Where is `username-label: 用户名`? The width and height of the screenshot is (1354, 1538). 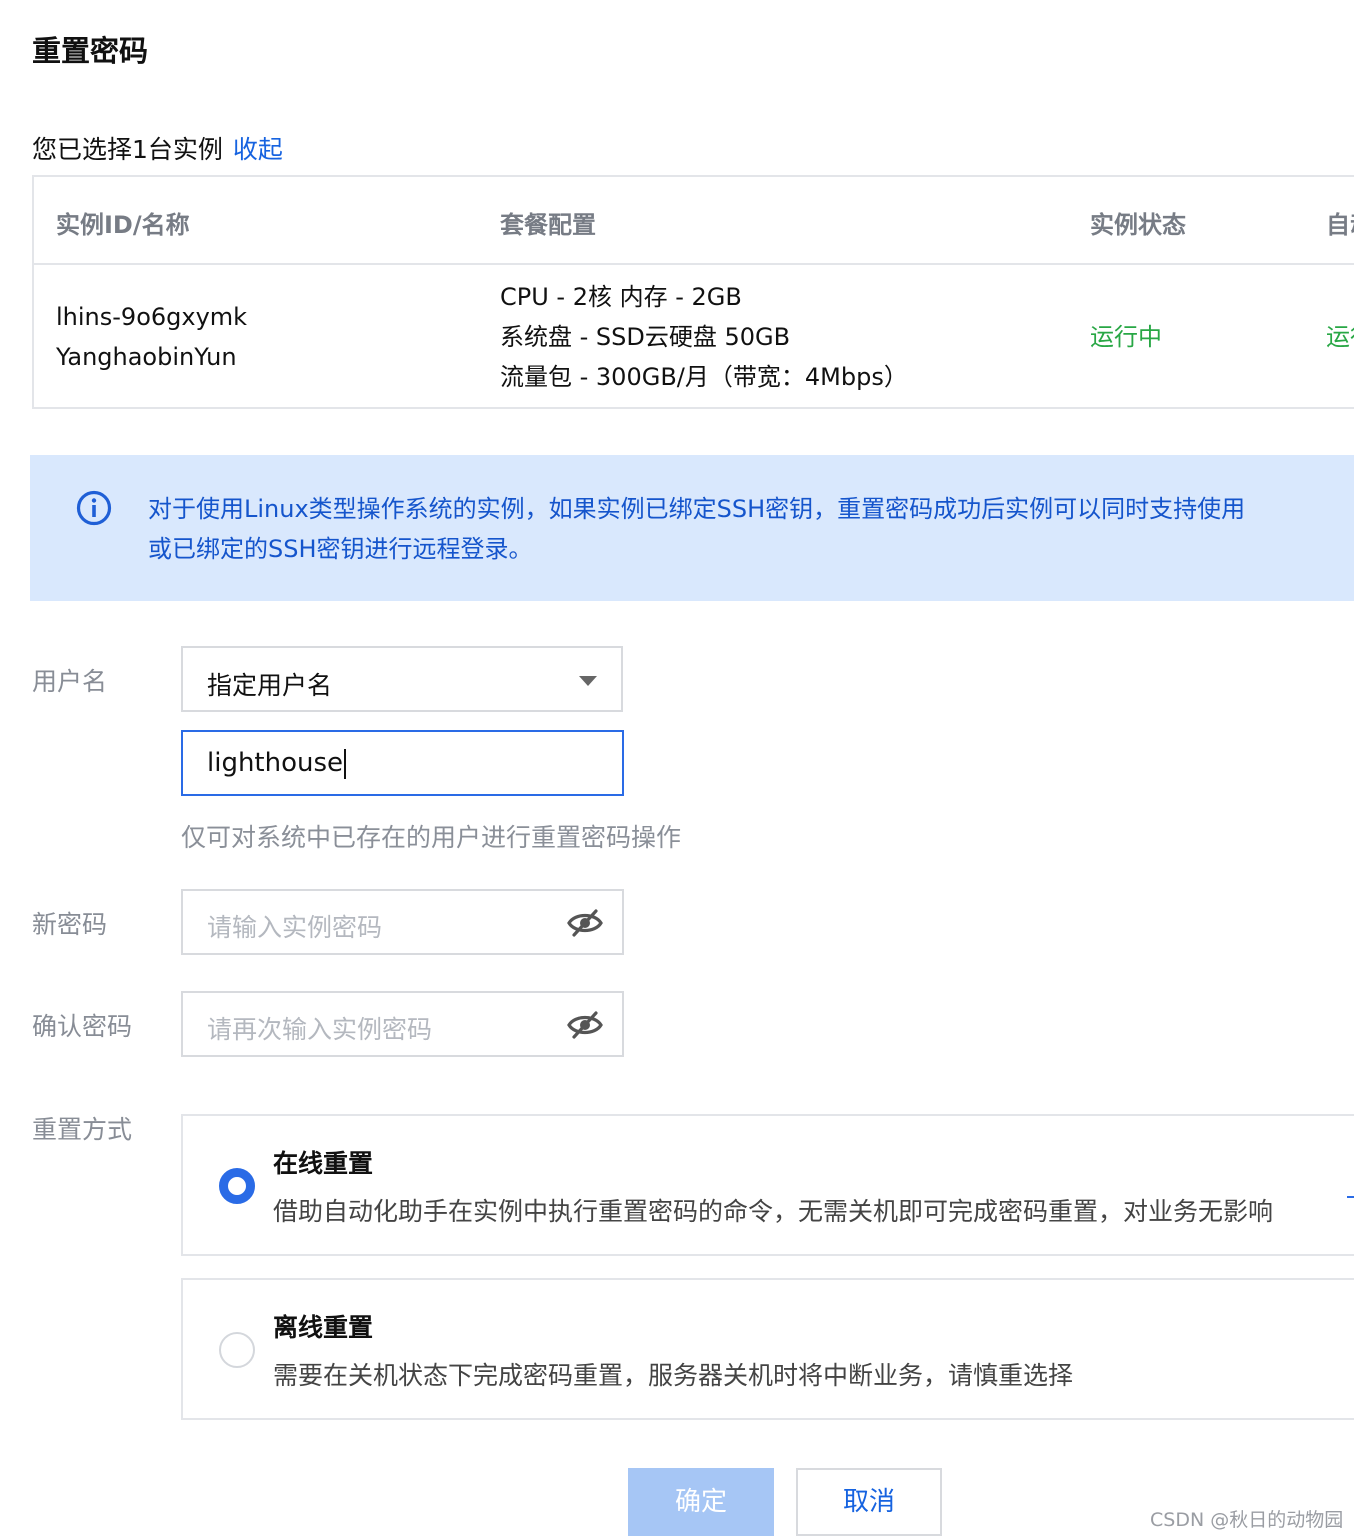 username-label: 用户名 is located at coordinates (70, 681).